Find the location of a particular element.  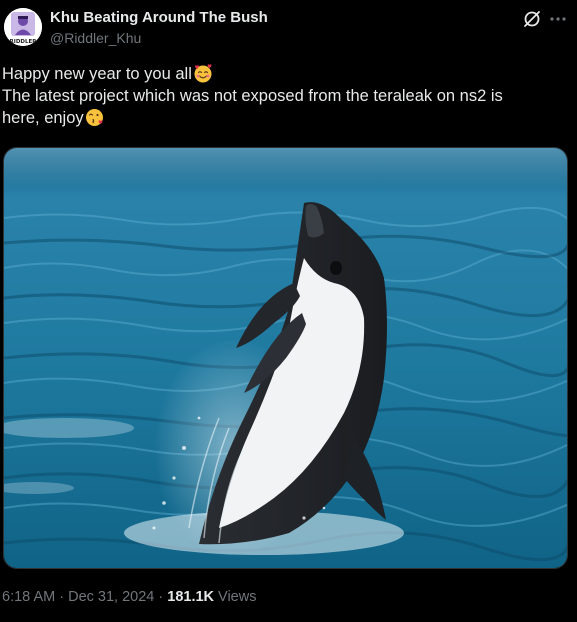

views-label: Views is located at coordinates (235, 597).